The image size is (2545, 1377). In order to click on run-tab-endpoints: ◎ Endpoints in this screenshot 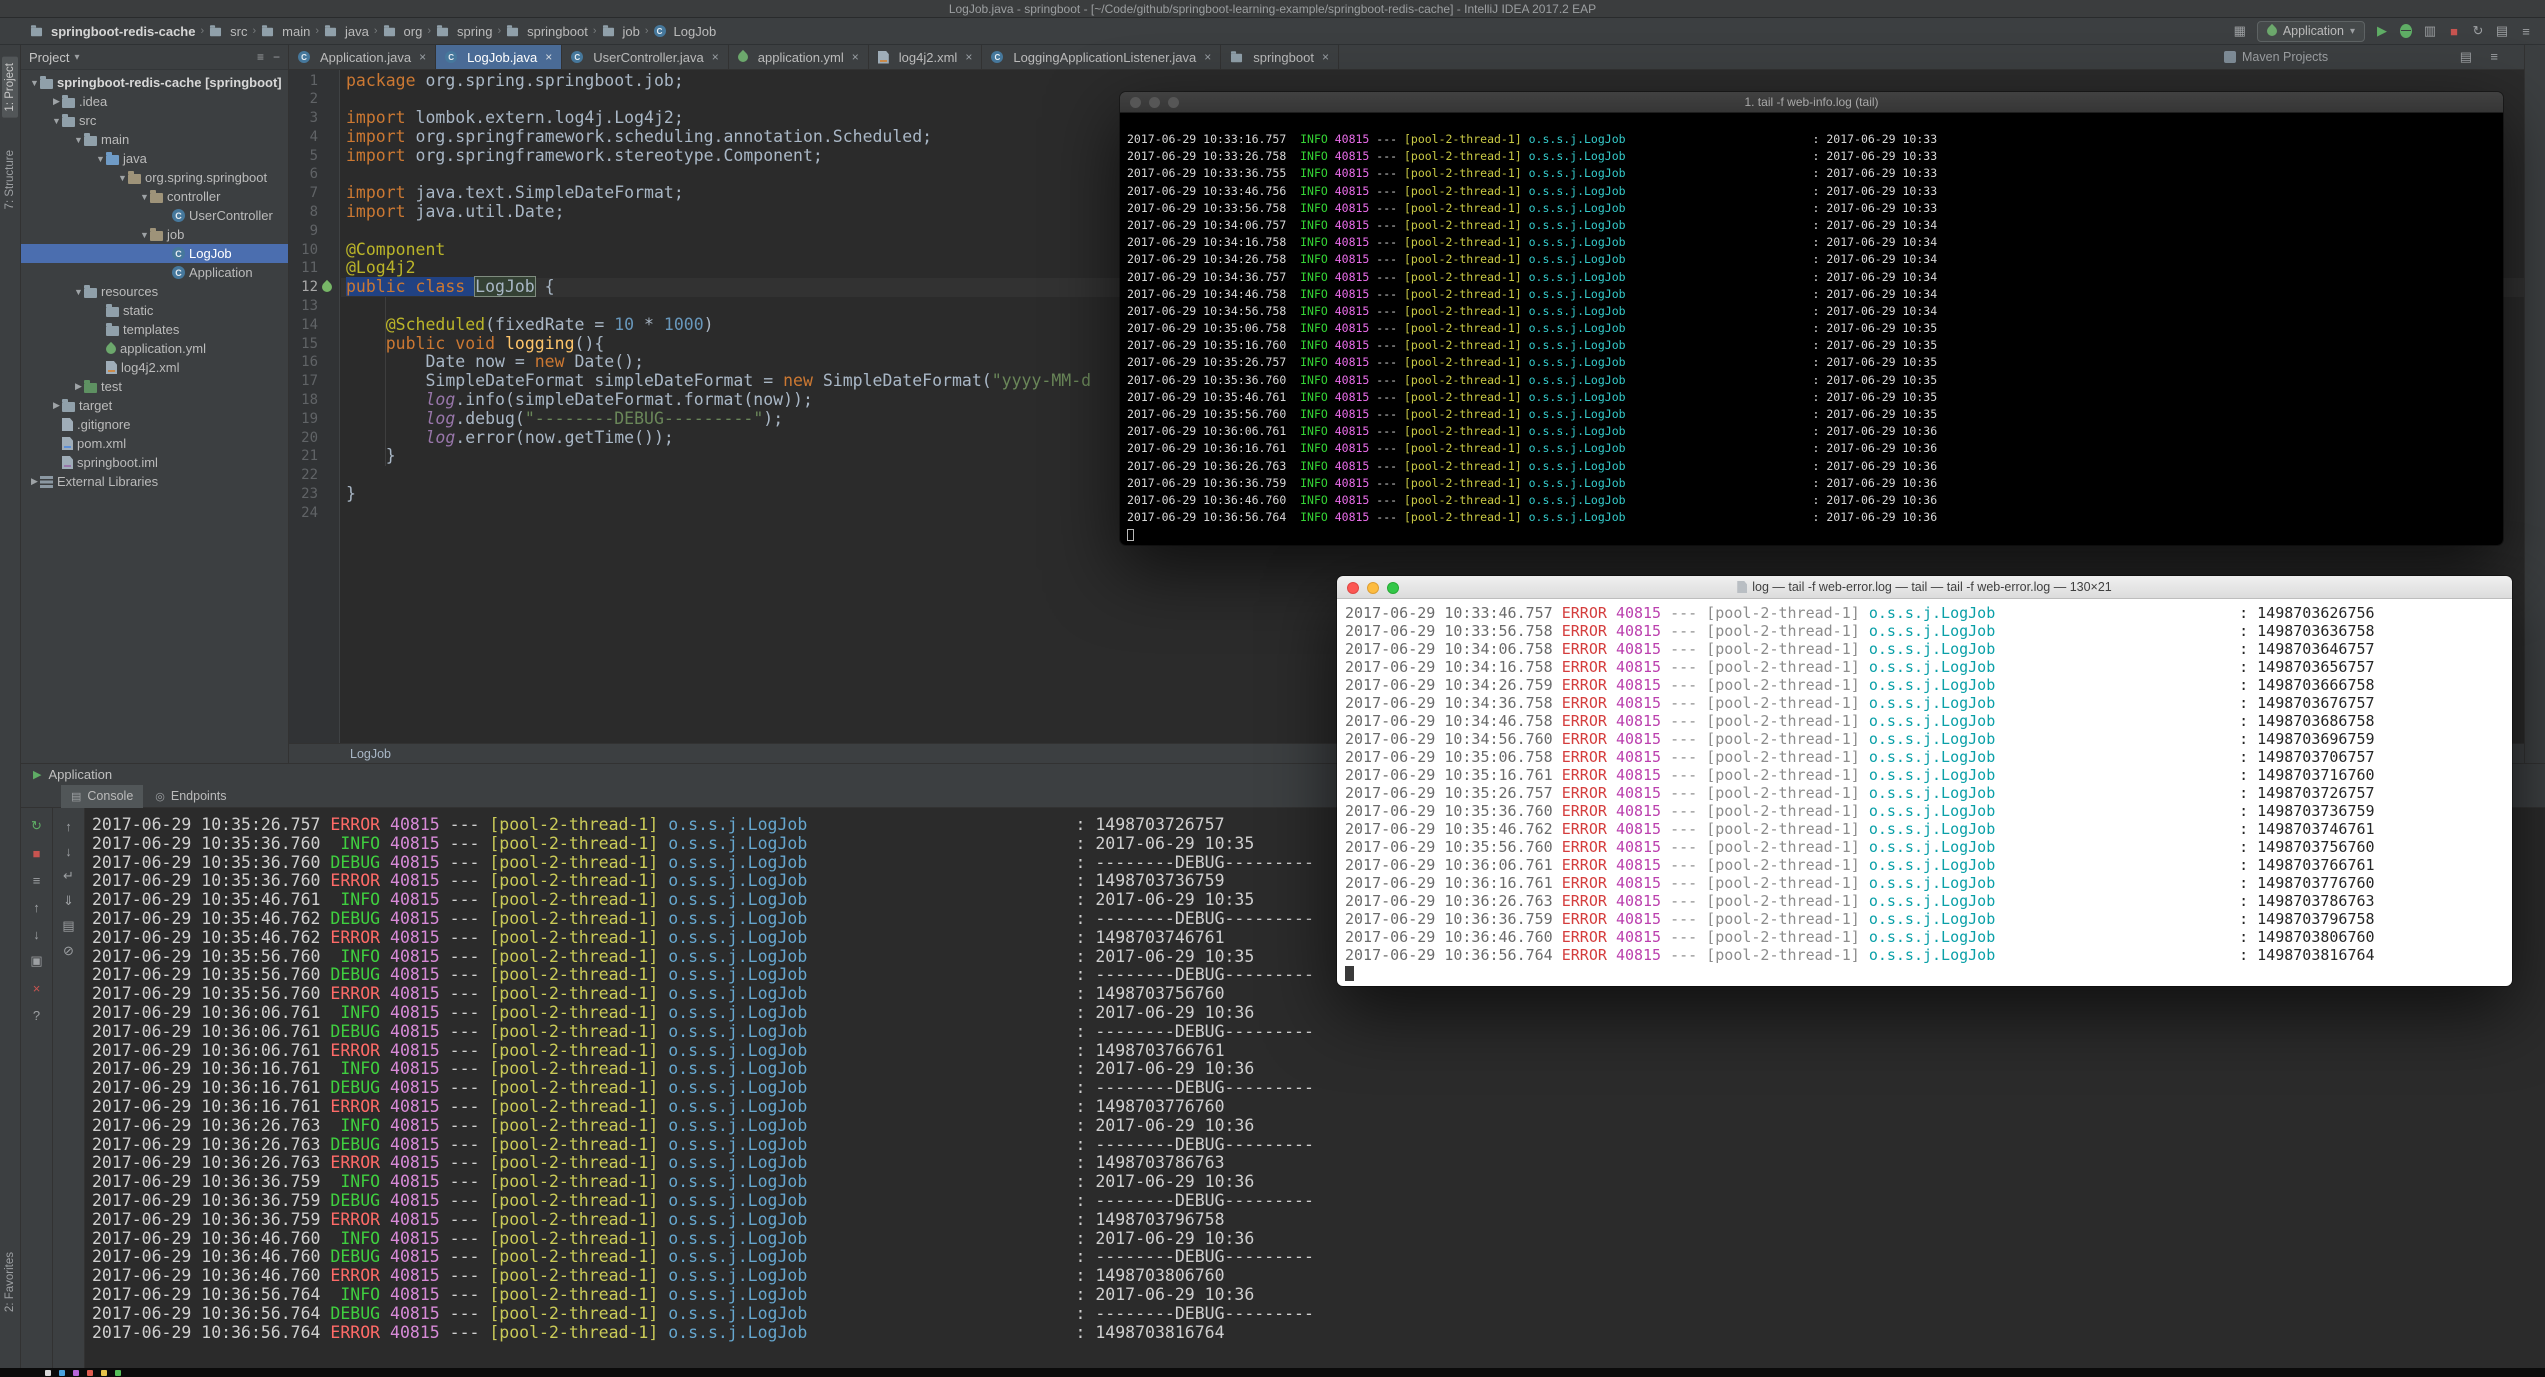, I will do `click(190, 796)`.